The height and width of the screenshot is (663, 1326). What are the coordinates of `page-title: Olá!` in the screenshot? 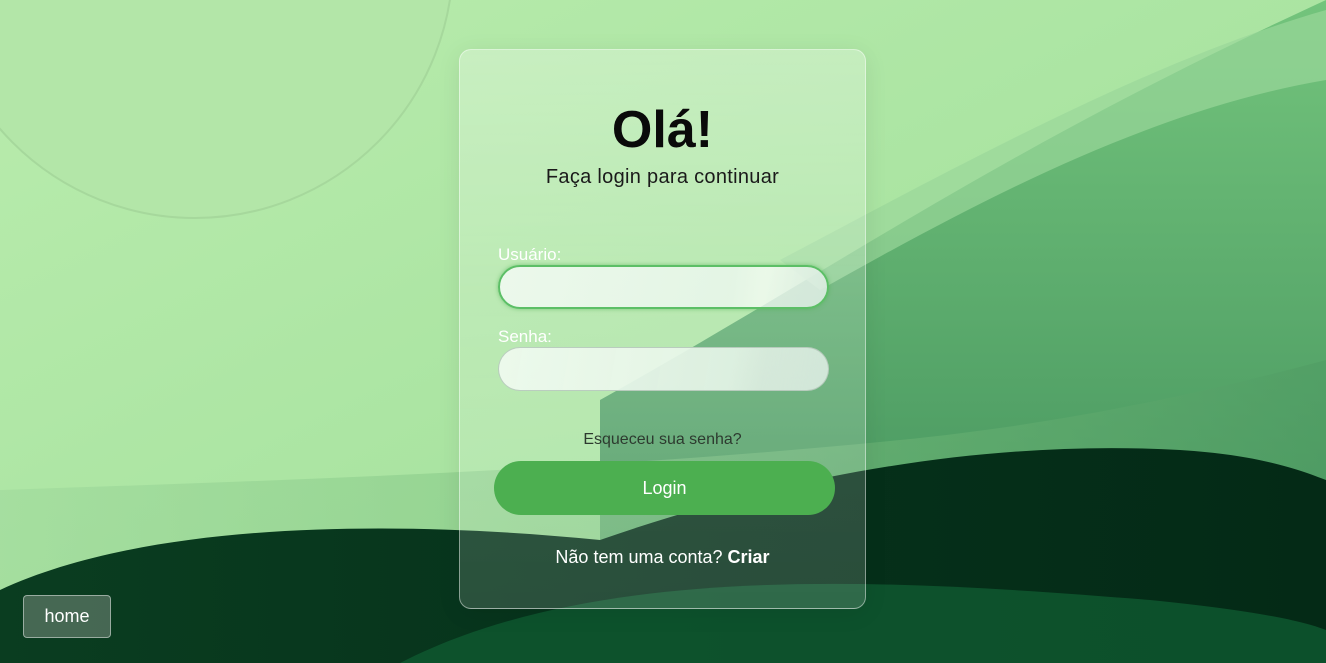 It's located at (662, 130).